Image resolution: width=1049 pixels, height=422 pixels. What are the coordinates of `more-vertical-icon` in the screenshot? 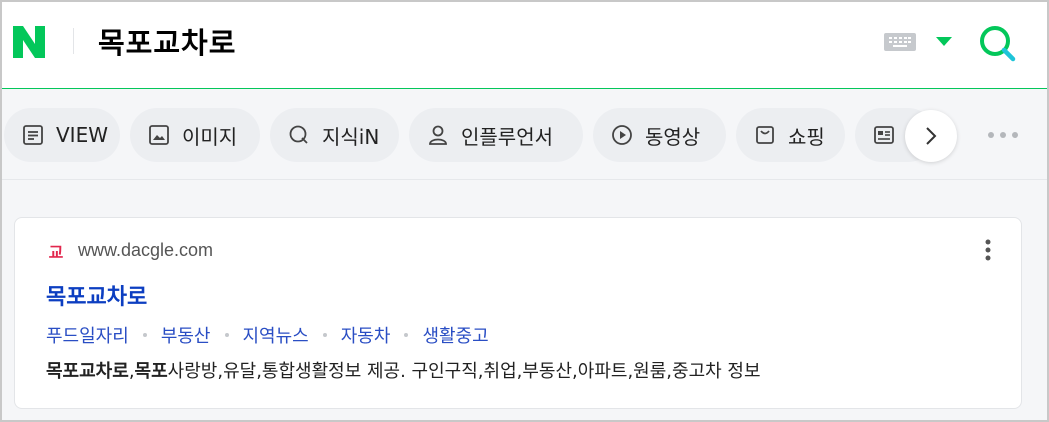 It's located at (988, 251).